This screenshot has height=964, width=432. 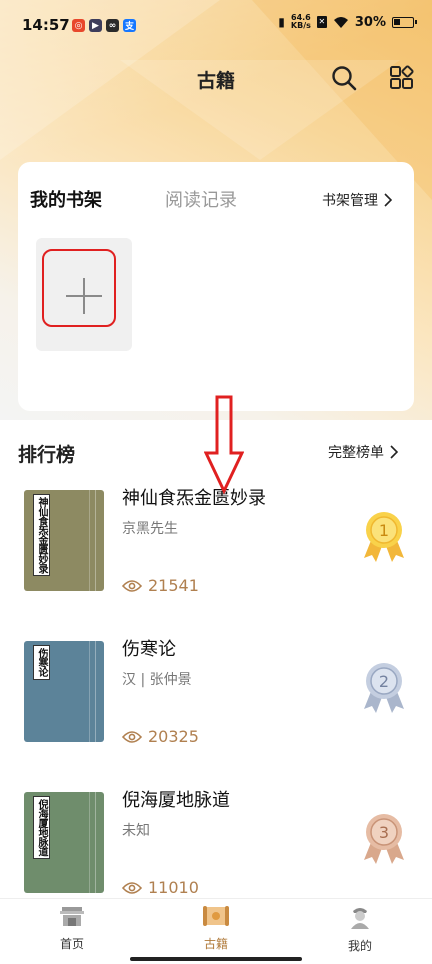 What do you see at coordinates (359, 946) in the screenshot?
I see `nav-label: 我的` at bounding box center [359, 946].